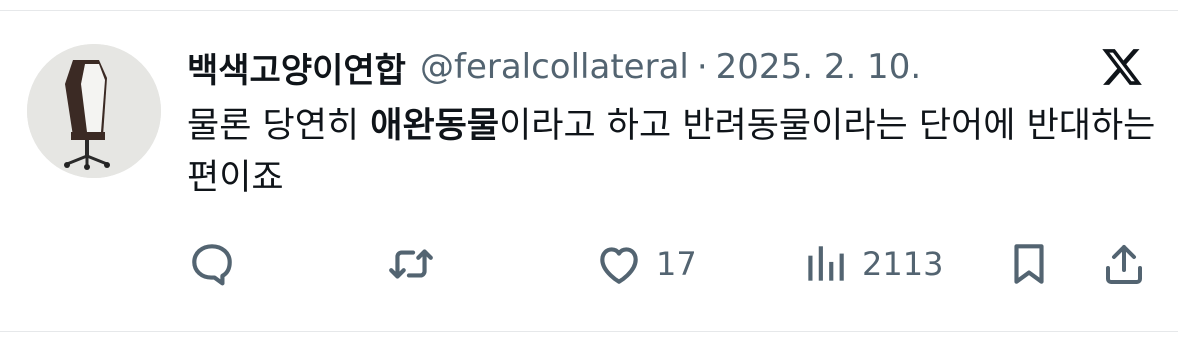 The height and width of the screenshot is (349, 1178). Describe the element at coordinates (826, 263) in the screenshot. I see `views-icon` at that location.